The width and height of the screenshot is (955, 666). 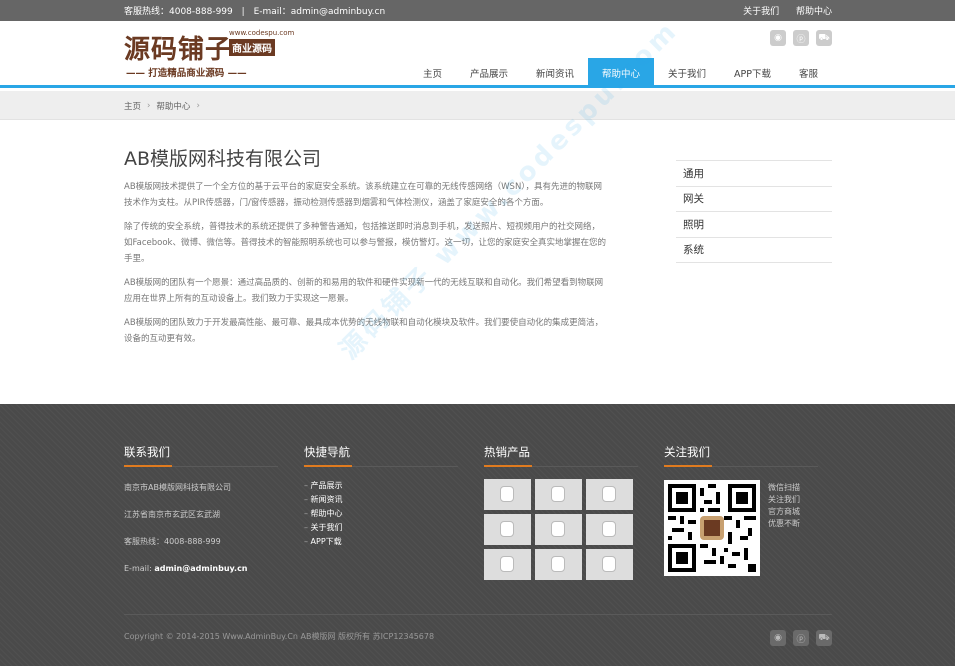 What do you see at coordinates (177, 487) in the screenshot?
I see `footer-company: 南京市AB模版网科技有限公司` at bounding box center [177, 487].